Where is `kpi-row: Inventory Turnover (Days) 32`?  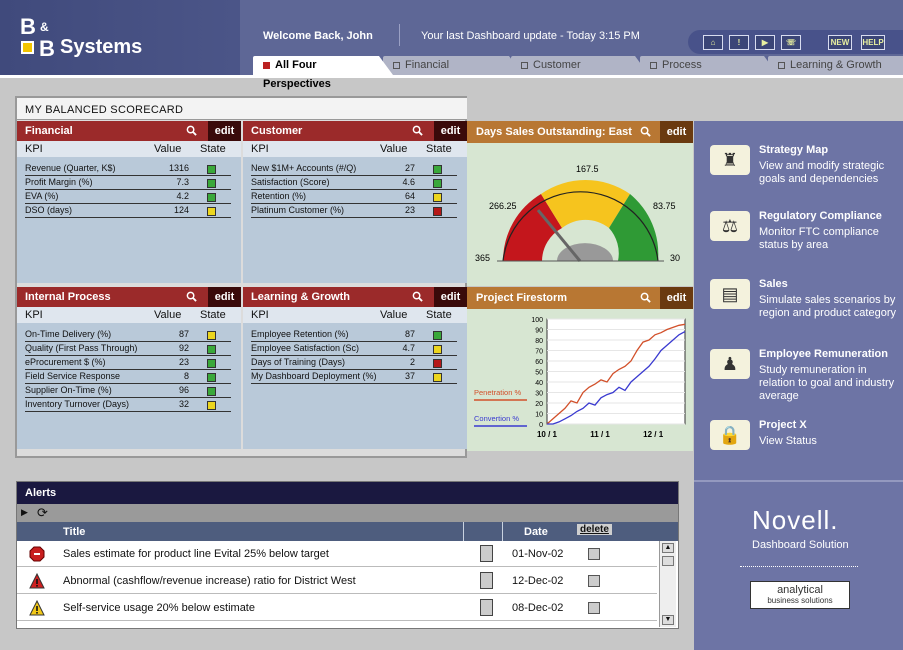
kpi-row: Inventory Turnover (Days) 32 is located at coordinates (129, 405).